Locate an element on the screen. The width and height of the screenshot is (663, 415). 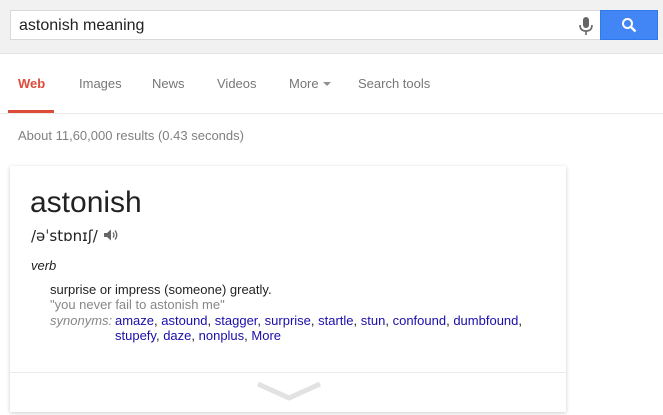
search-button is located at coordinates (629, 25).